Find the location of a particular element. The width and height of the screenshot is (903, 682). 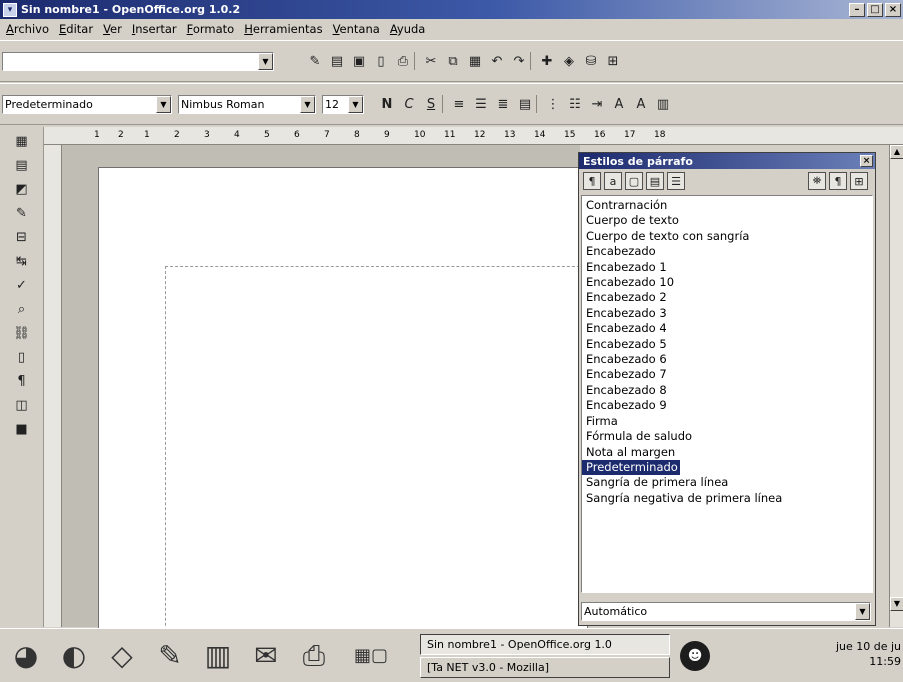

autocorrect-icon: ↹ is located at coordinates (22, 261).